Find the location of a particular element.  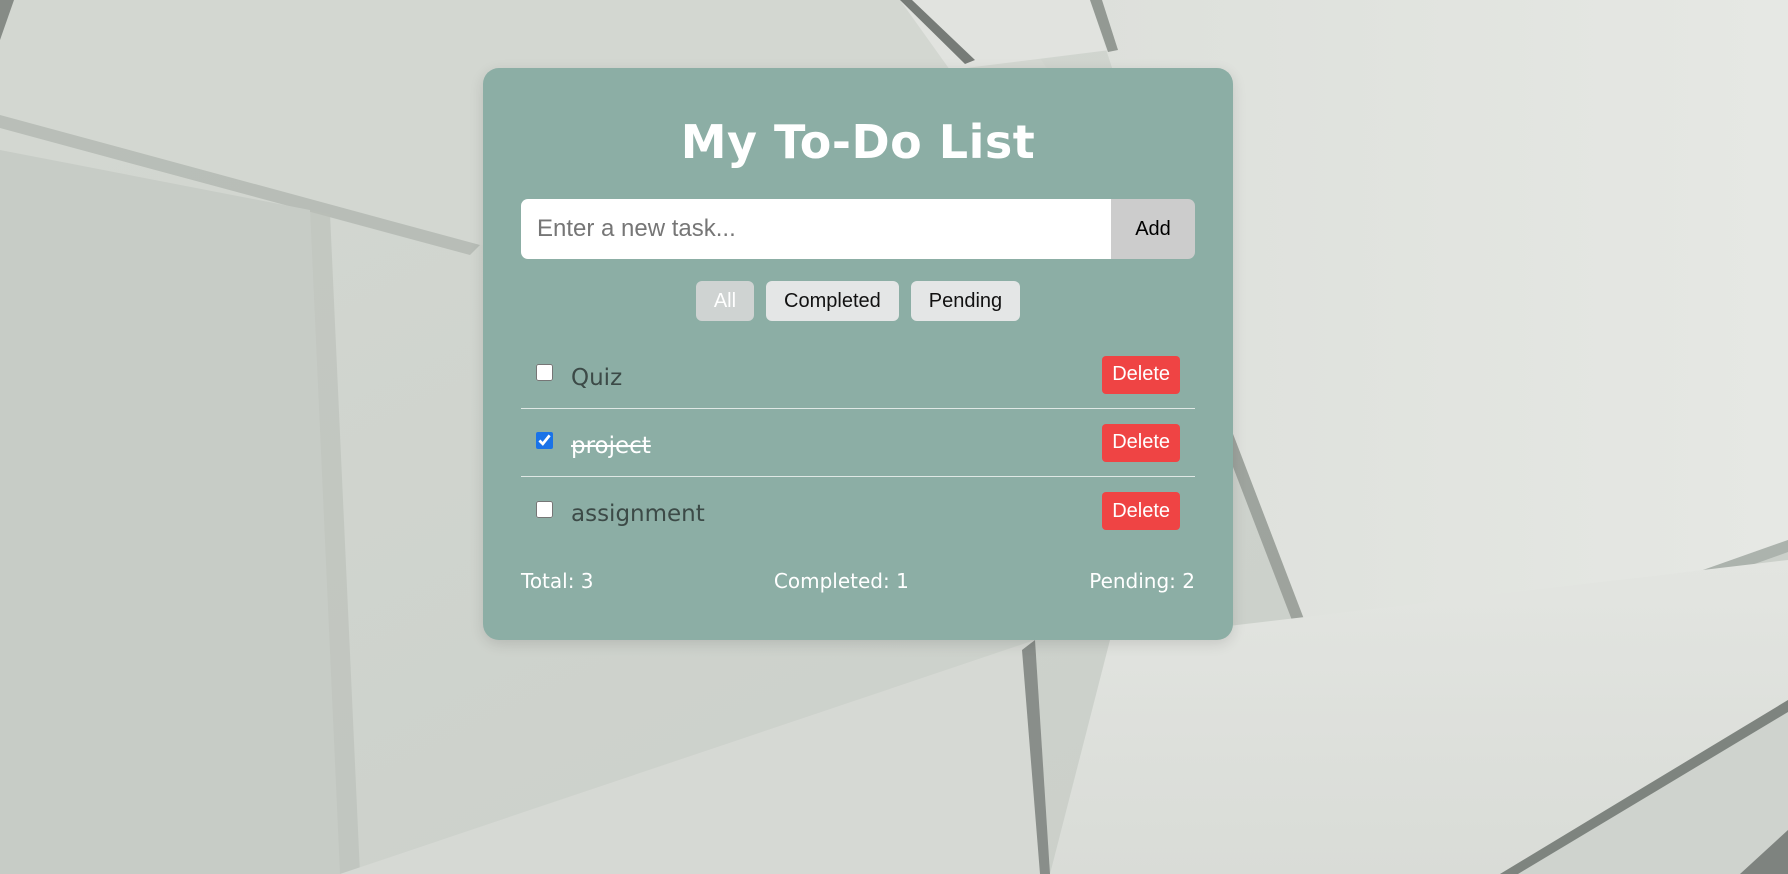

task-stats: Total: 3 Completed: 1 Pending: 2 is located at coordinates (858, 581).